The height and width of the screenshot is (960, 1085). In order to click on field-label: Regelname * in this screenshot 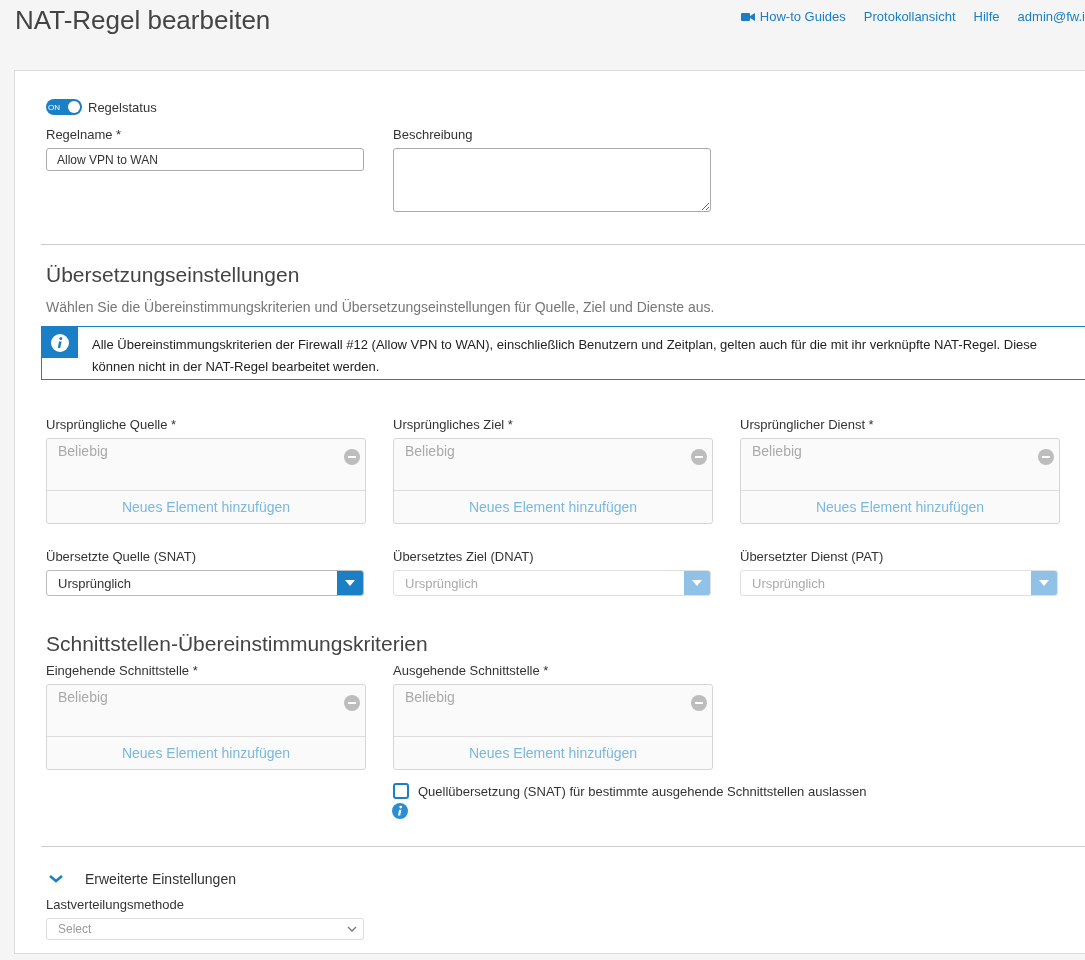, I will do `click(84, 134)`.